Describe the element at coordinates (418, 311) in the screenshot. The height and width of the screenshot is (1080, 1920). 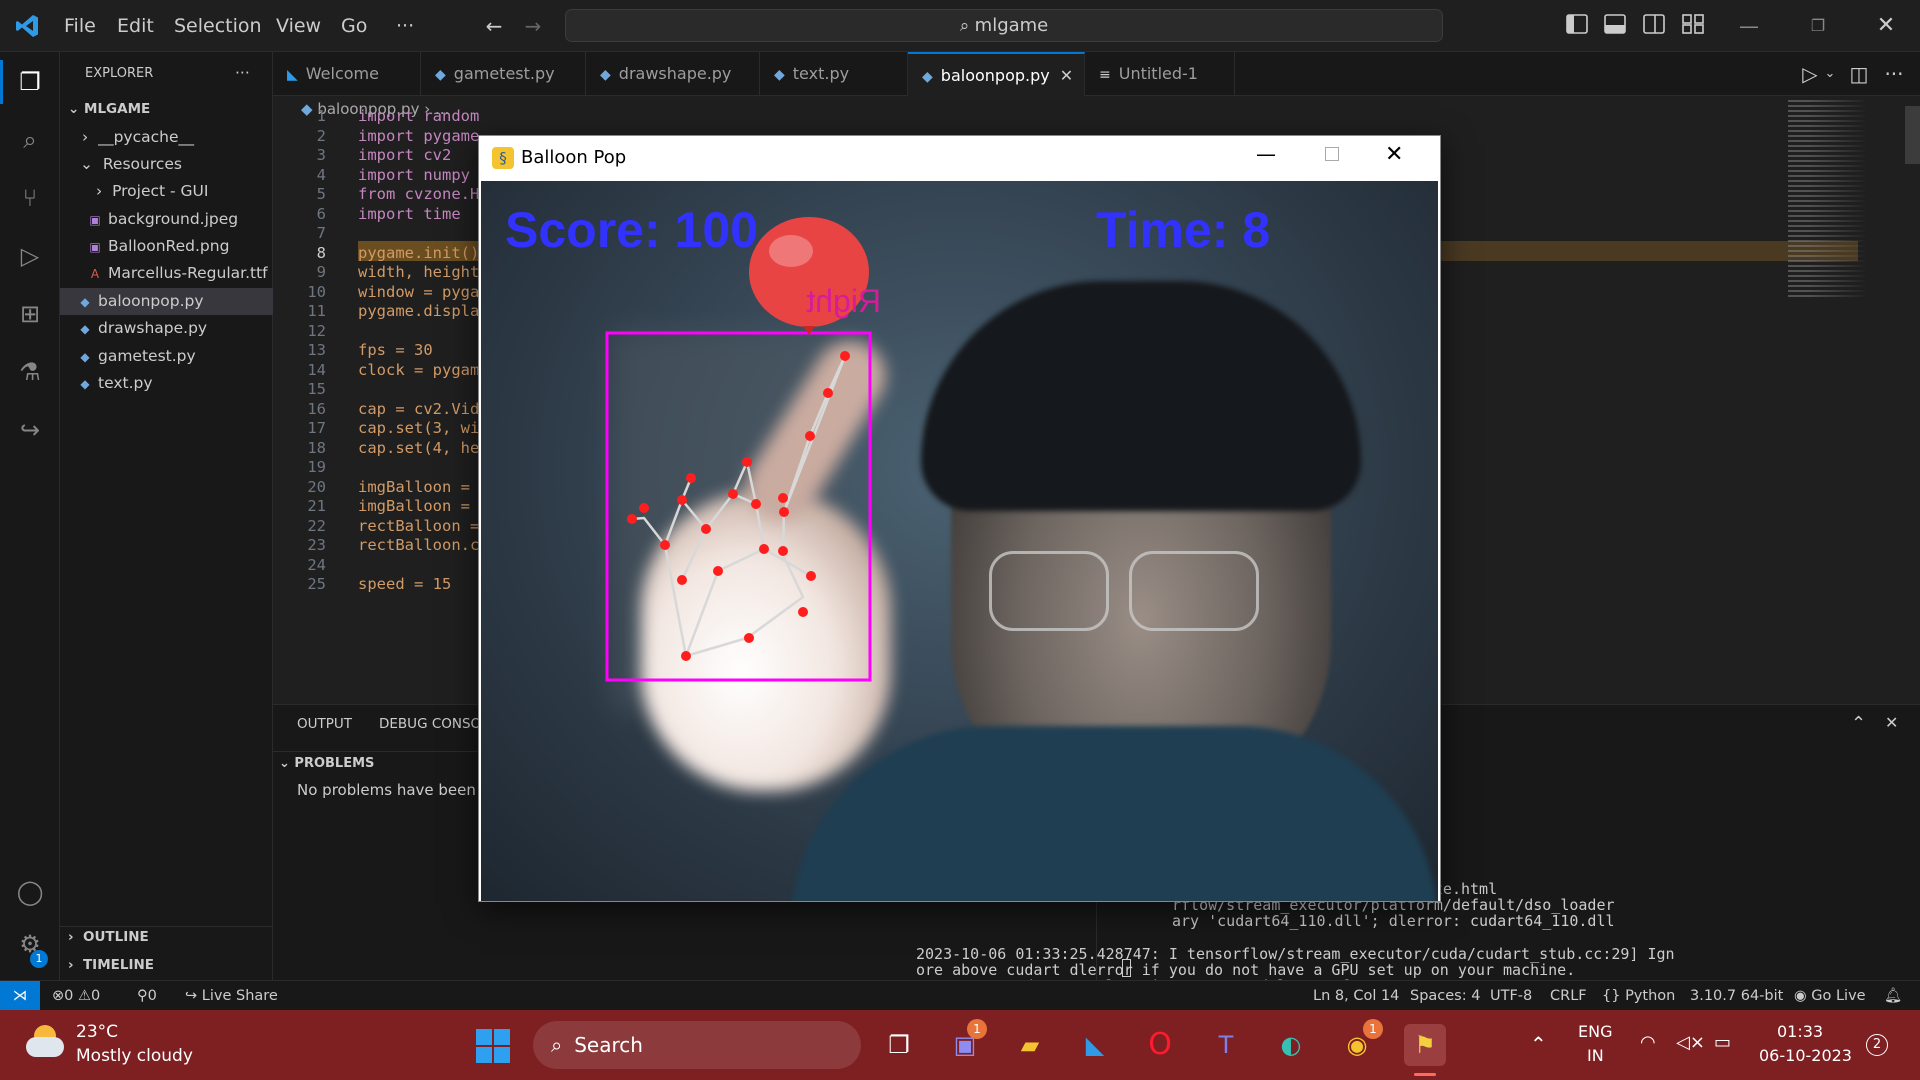
I see `code-line: pygame.displa` at that location.